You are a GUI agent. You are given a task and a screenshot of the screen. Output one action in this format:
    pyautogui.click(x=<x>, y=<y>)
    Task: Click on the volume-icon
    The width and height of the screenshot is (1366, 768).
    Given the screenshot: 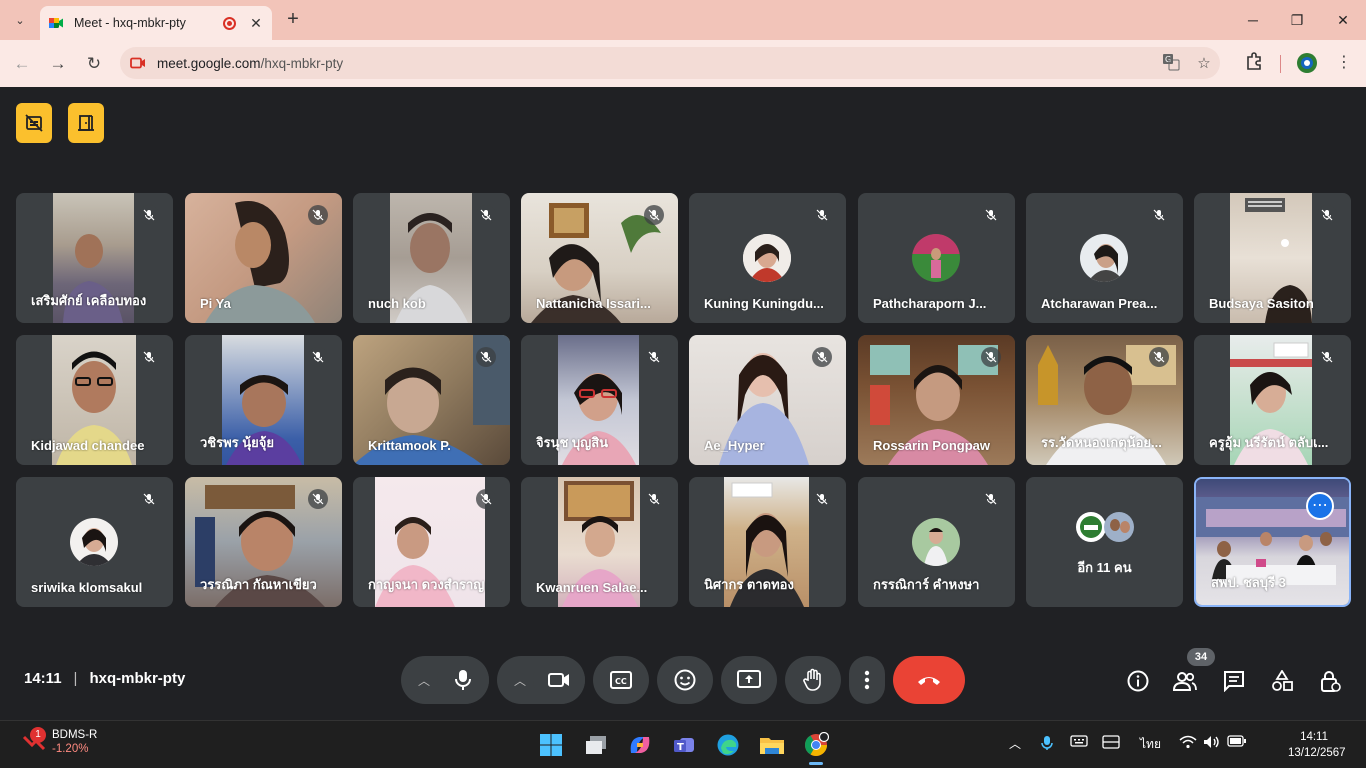 What is the action you would take?
    pyautogui.click(x=1212, y=743)
    